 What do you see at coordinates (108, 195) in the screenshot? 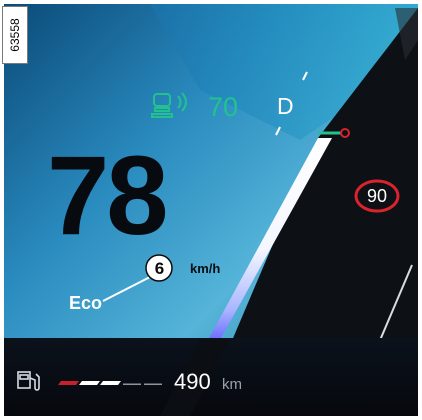
I see `current-speed: 78` at bounding box center [108, 195].